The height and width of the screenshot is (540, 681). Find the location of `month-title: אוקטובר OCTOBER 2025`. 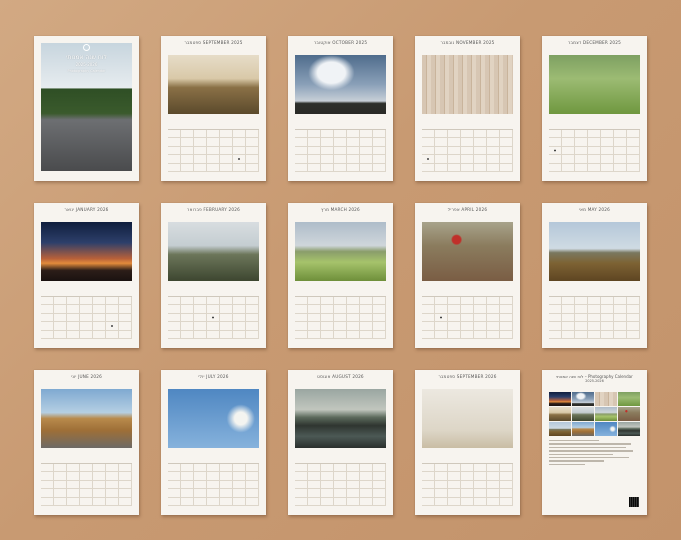

month-title: אוקטובר OCTOBER 2025 is located at coordinates (340, 42).